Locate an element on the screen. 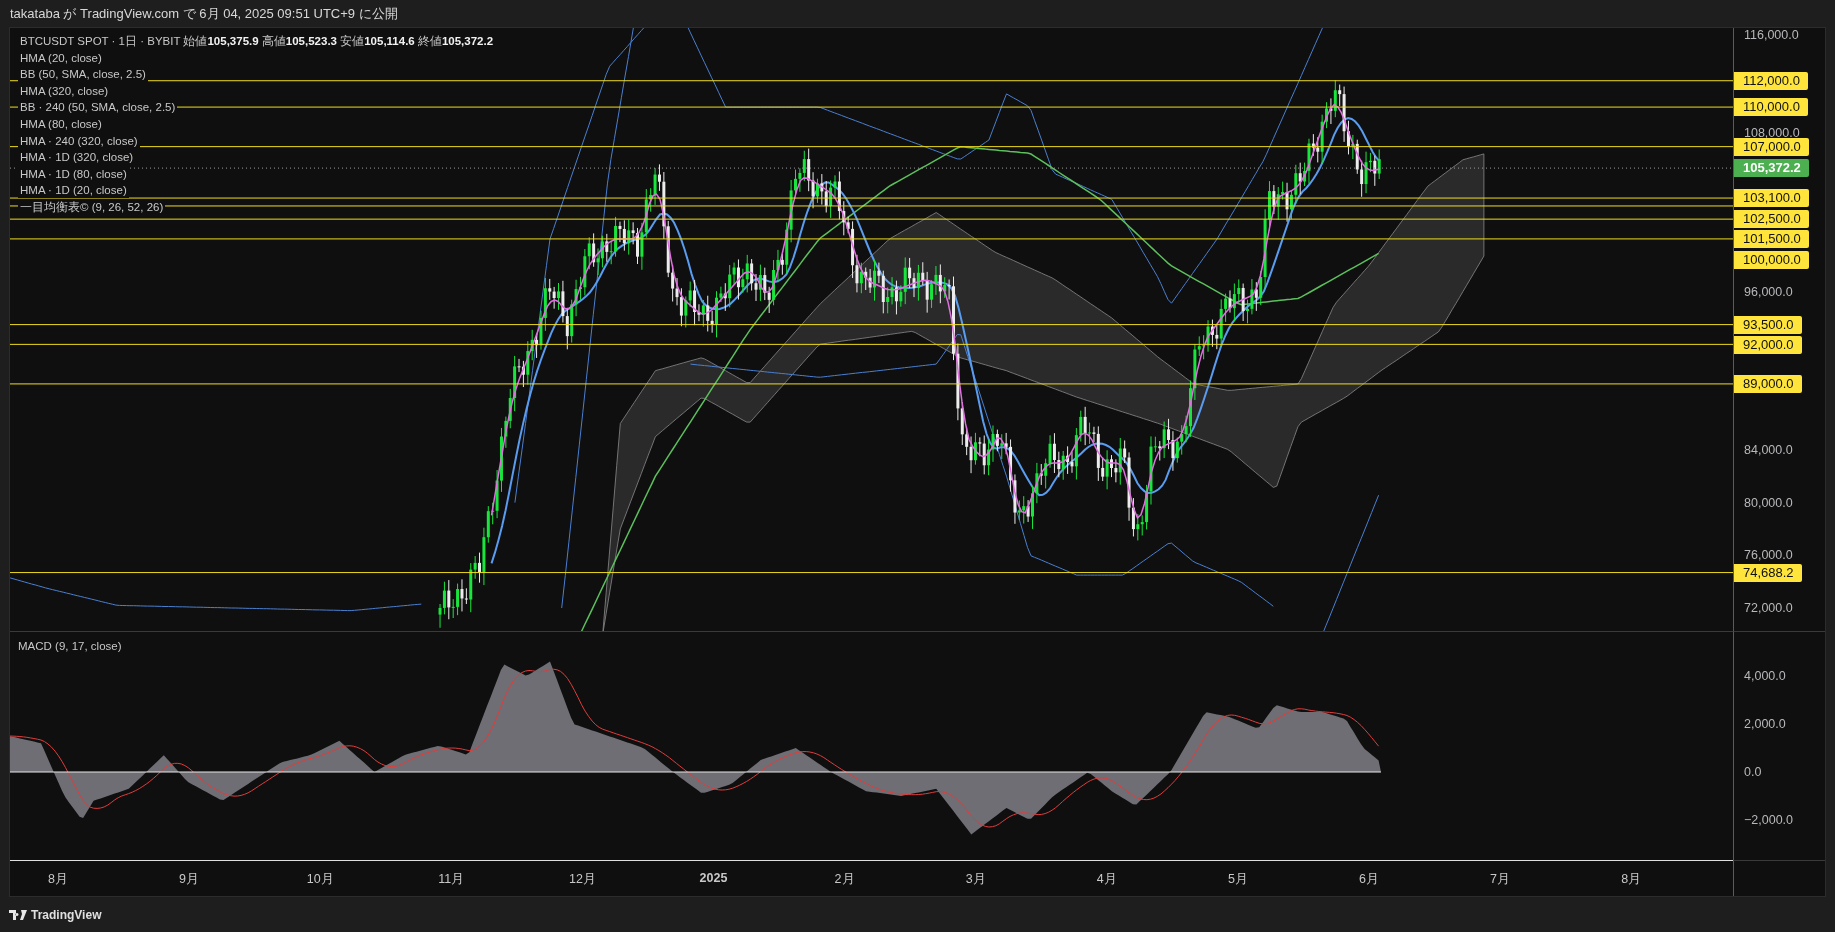 Image resolution: width=1835 pixels, height=932 pixels. price-level-label: 103,100.0 is located at coordinates (1771, 198).